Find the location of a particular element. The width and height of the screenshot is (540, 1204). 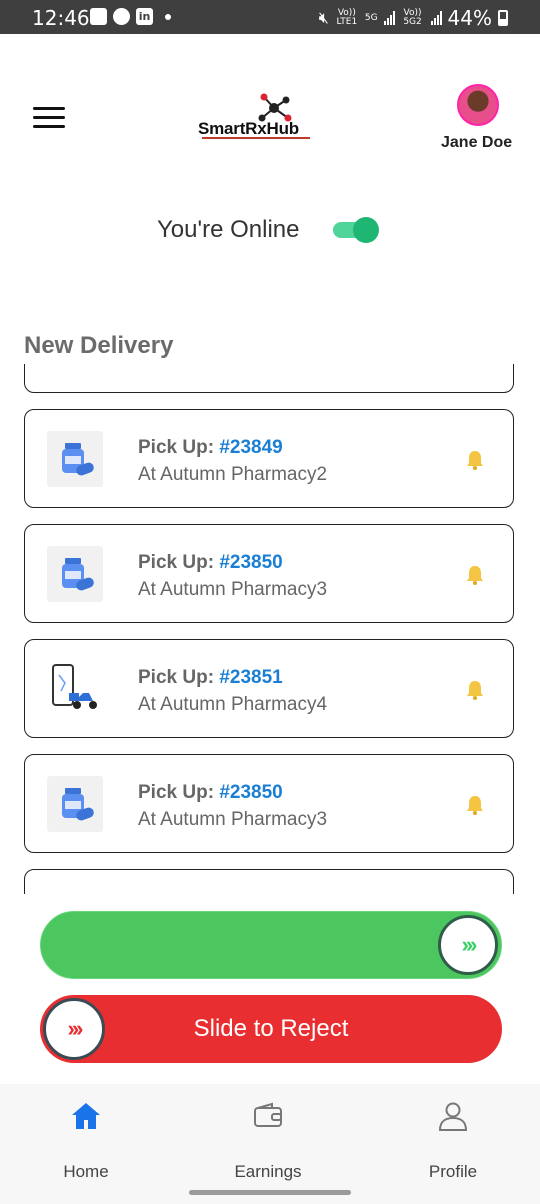

more-notifications-icon is located at coordinates (168, 16).